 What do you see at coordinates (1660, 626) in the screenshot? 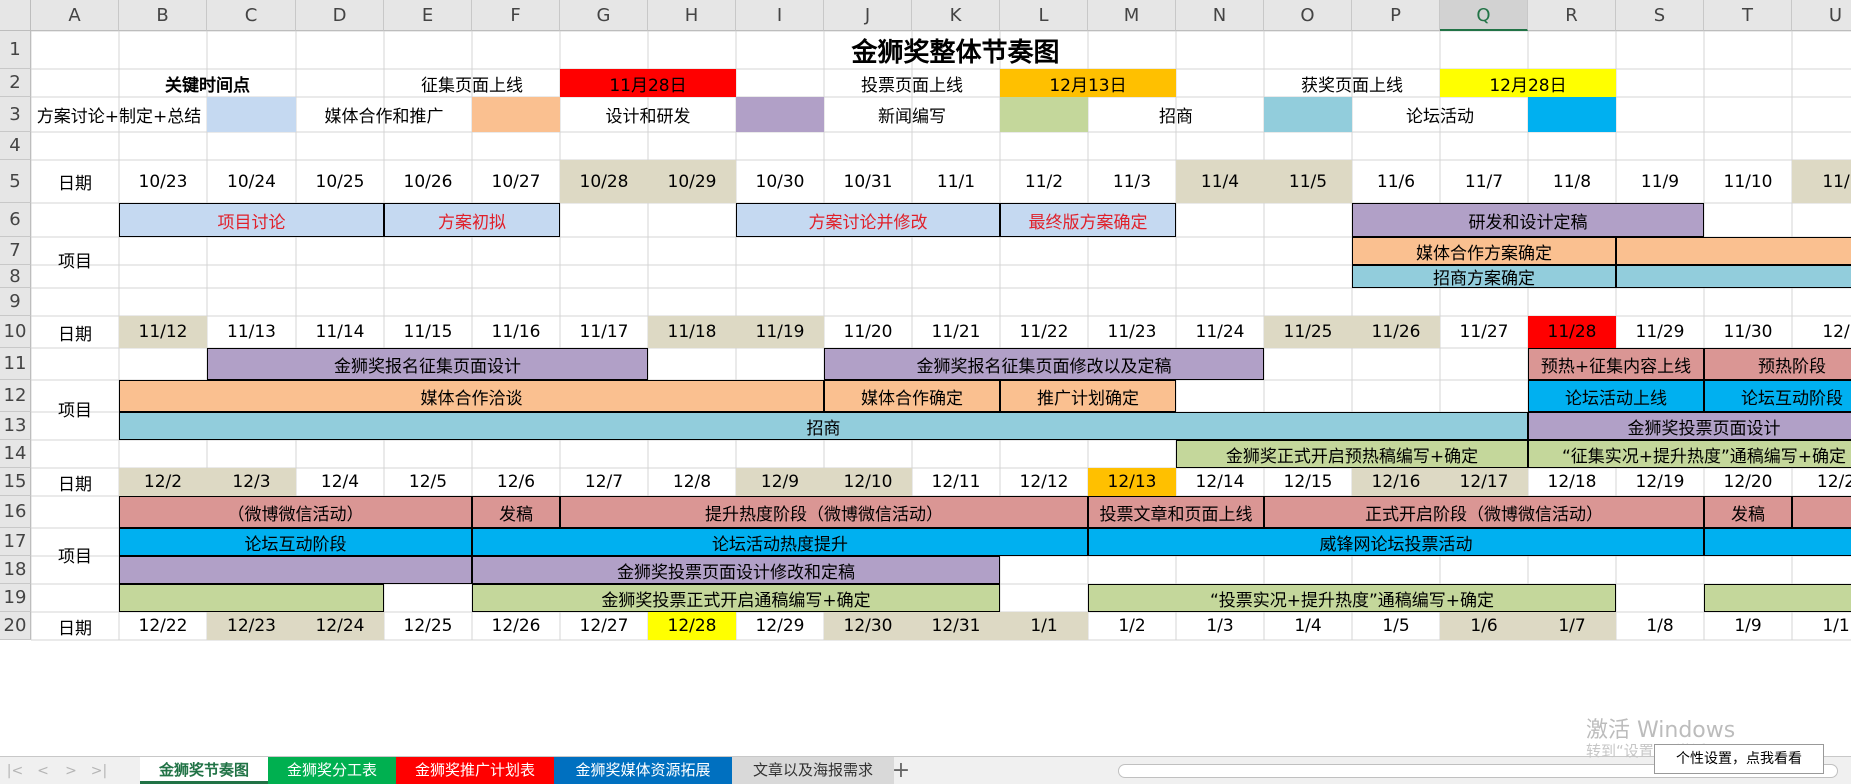
I see `date-cell: 1/8` at bounding box center [1660, 626].